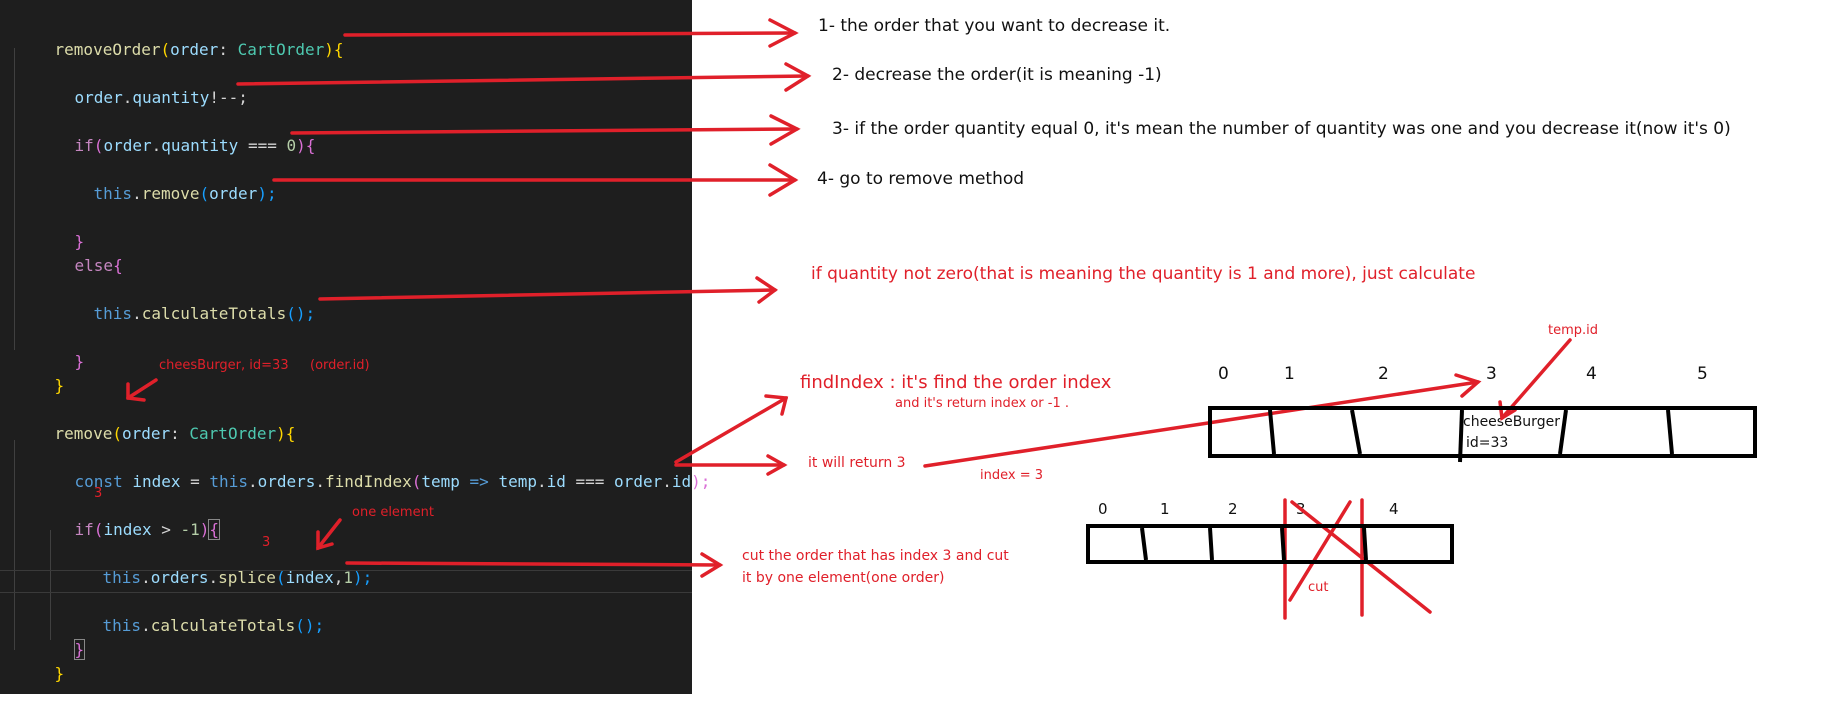 The image size is (1833, 704). I want to click on note-2: 2- decrease the order(it is meaning -1), so click(997, 75).